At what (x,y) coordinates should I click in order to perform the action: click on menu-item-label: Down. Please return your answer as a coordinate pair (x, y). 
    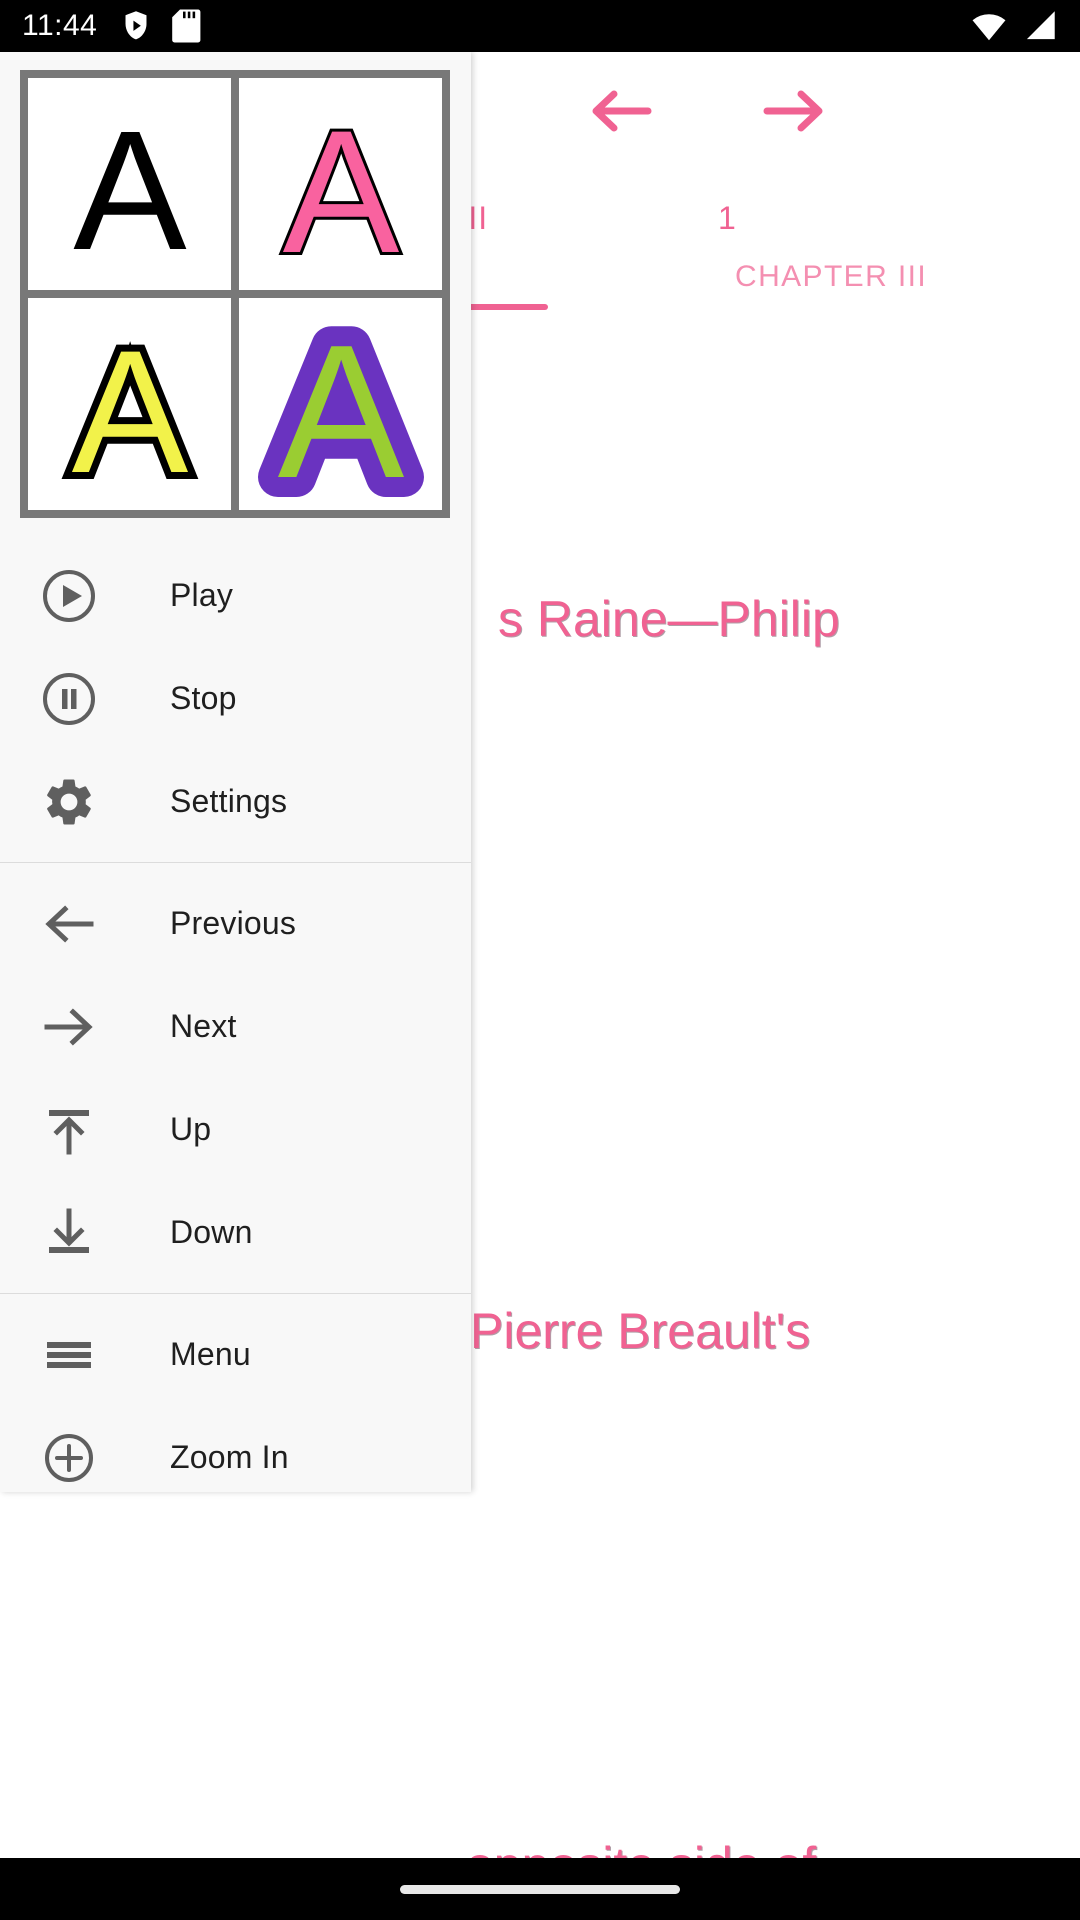
    Looking at the image, I should click on (211, 1232).